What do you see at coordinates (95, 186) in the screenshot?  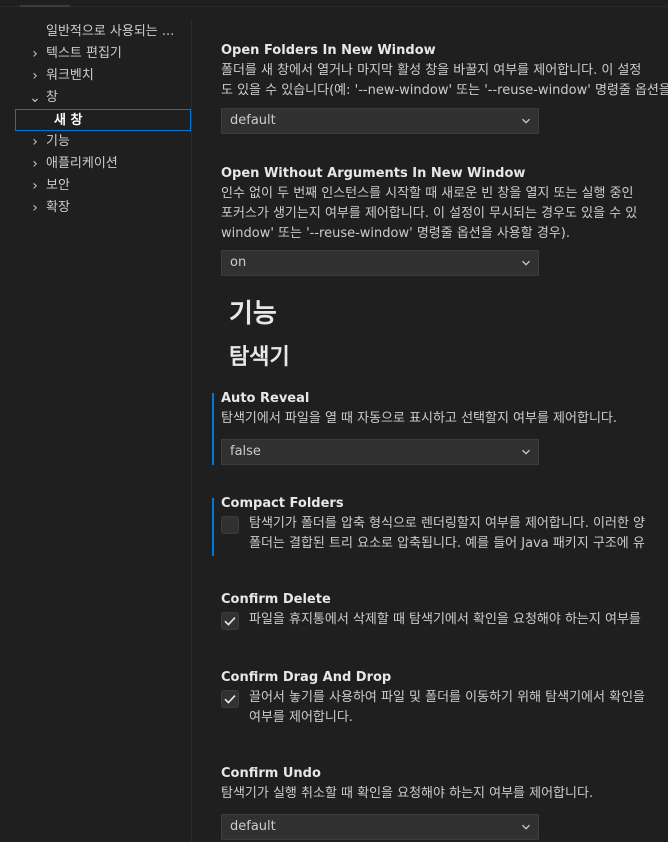 I see `toc-item-security: › 보안` at bounding box center [95, 186].